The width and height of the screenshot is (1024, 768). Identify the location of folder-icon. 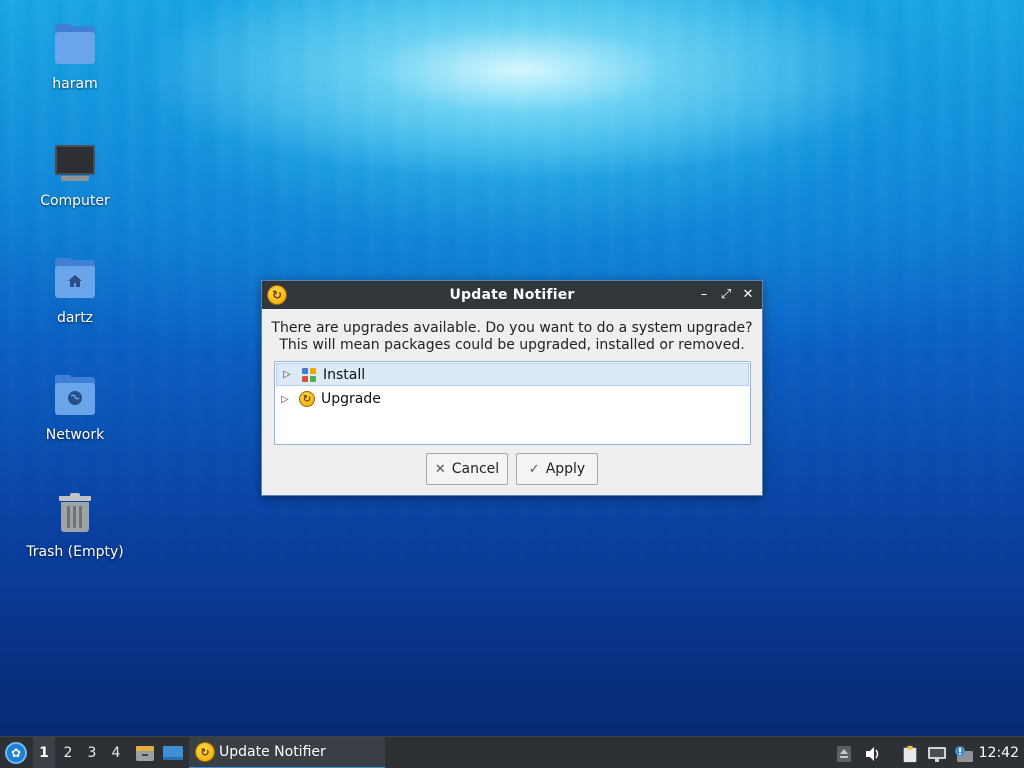
(75, 46).